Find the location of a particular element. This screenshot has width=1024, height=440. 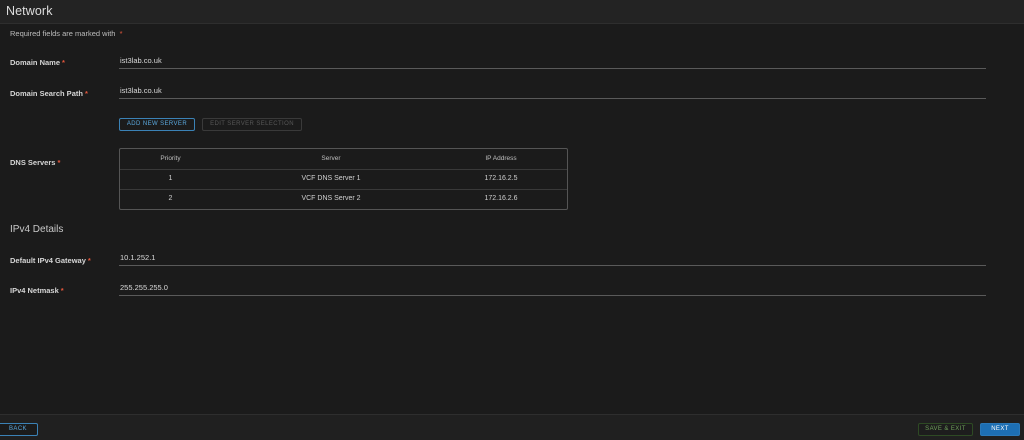

table-row: 1 VCF DNS Server 1 172.16.2.5 is located at coordinates (343, 179).